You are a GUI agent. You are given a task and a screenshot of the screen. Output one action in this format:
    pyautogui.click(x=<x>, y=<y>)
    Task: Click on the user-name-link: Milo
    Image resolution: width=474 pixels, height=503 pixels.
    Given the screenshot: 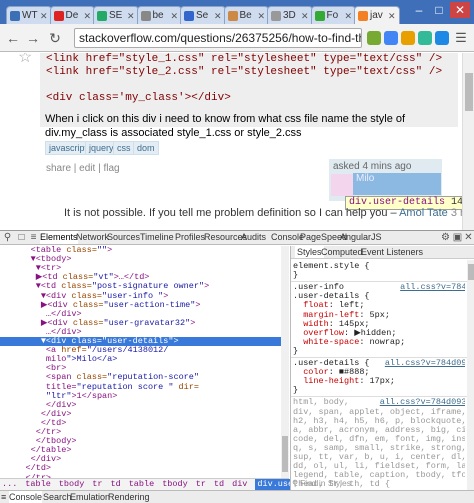 What is the action you would take?
    pyautogui.click(x=365, y=178)
    